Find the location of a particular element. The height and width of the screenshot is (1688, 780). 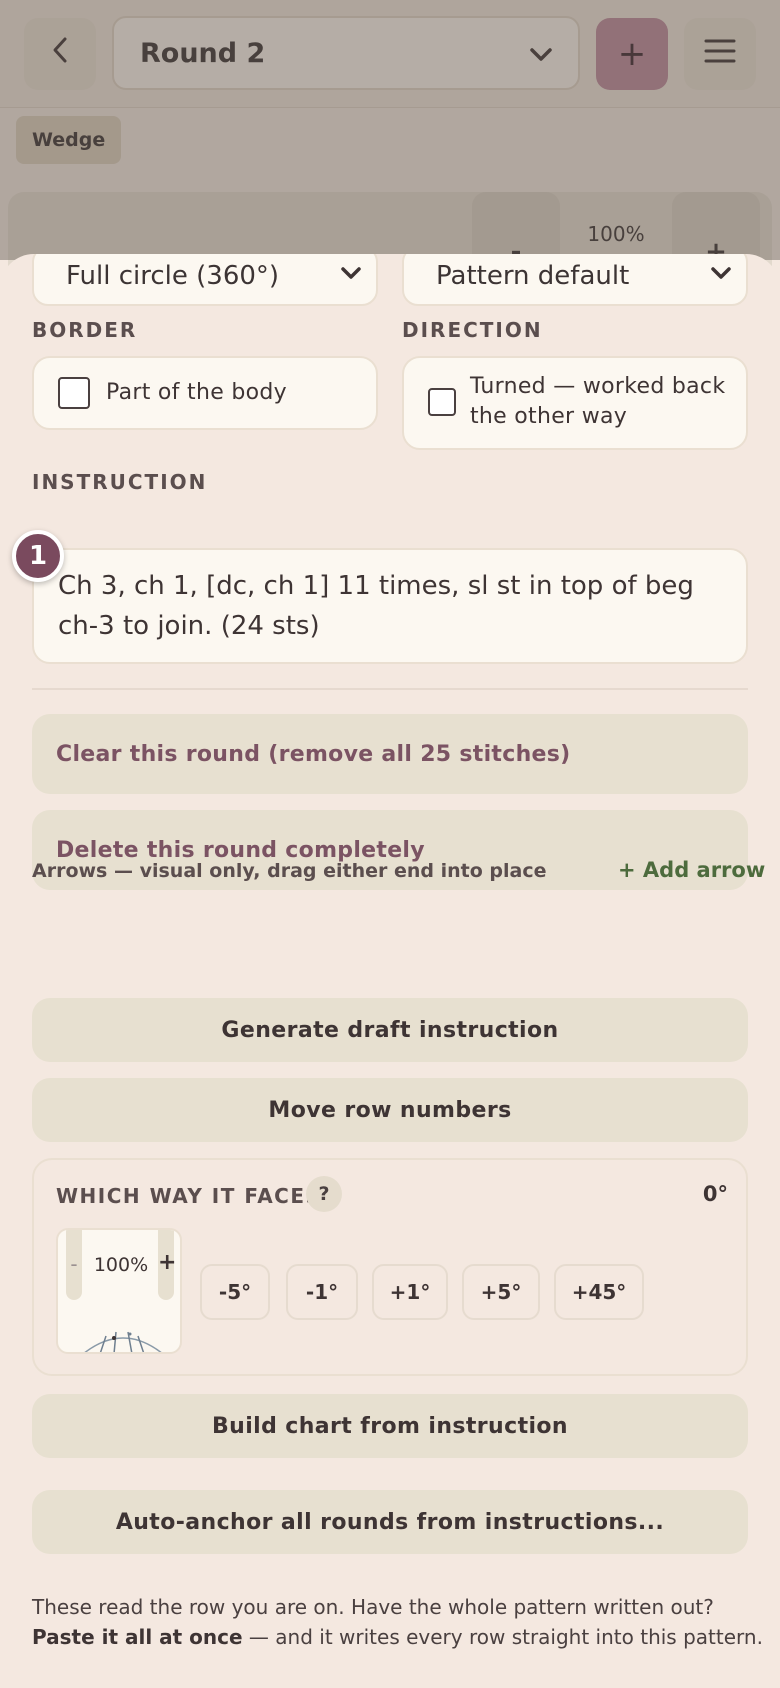

divider is located at coordinates (390, 689).